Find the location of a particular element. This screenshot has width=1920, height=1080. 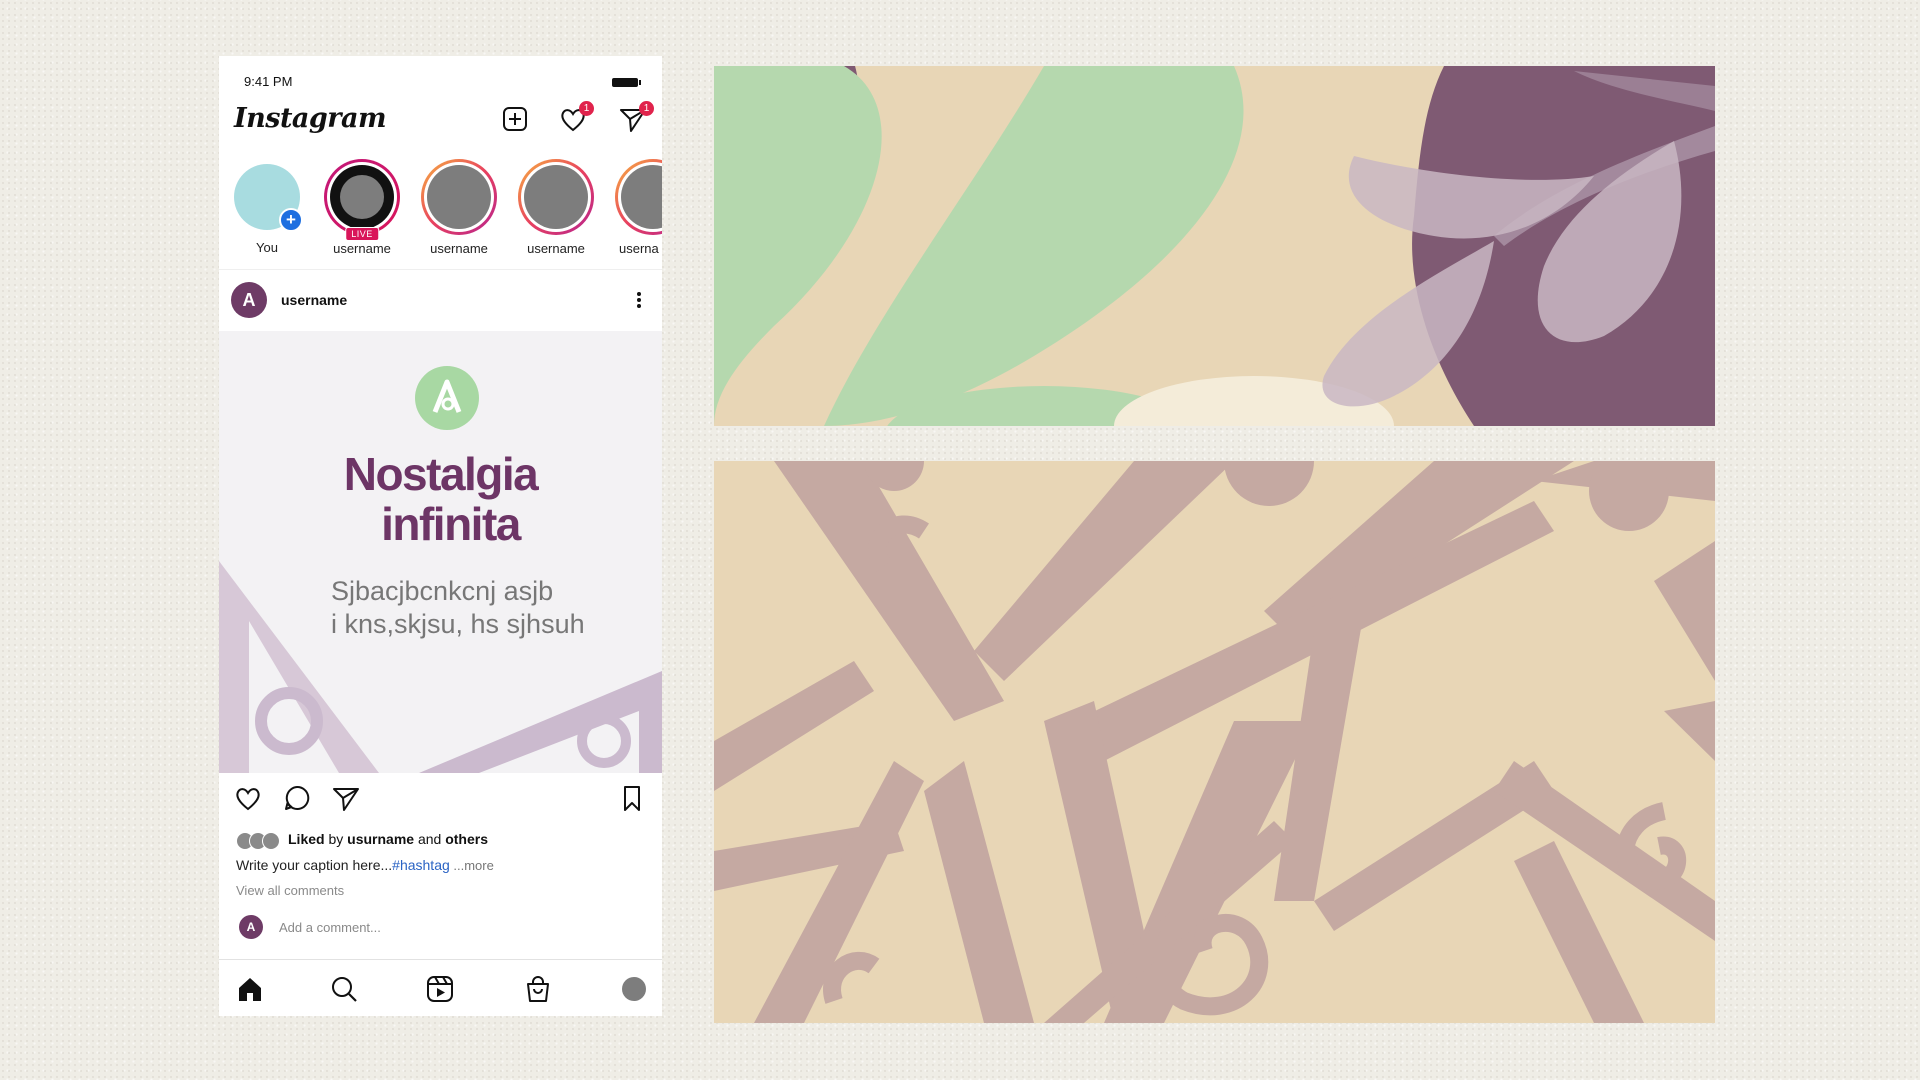

share-icon is located at coordinates (346, 798).